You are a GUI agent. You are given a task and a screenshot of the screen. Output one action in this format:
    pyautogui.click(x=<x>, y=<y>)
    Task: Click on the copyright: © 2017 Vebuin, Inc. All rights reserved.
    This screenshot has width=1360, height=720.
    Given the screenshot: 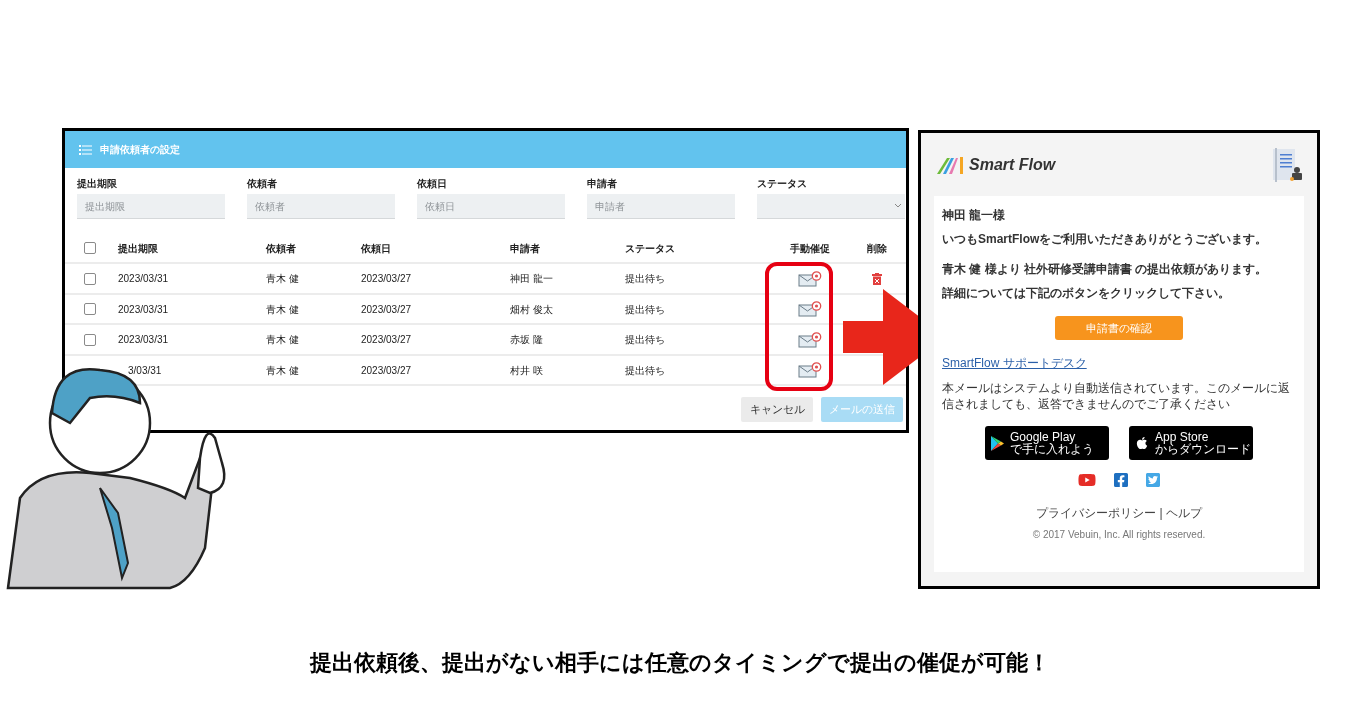 What is the action you would take?
    pyautogui.click(x=1119, y=535)
    